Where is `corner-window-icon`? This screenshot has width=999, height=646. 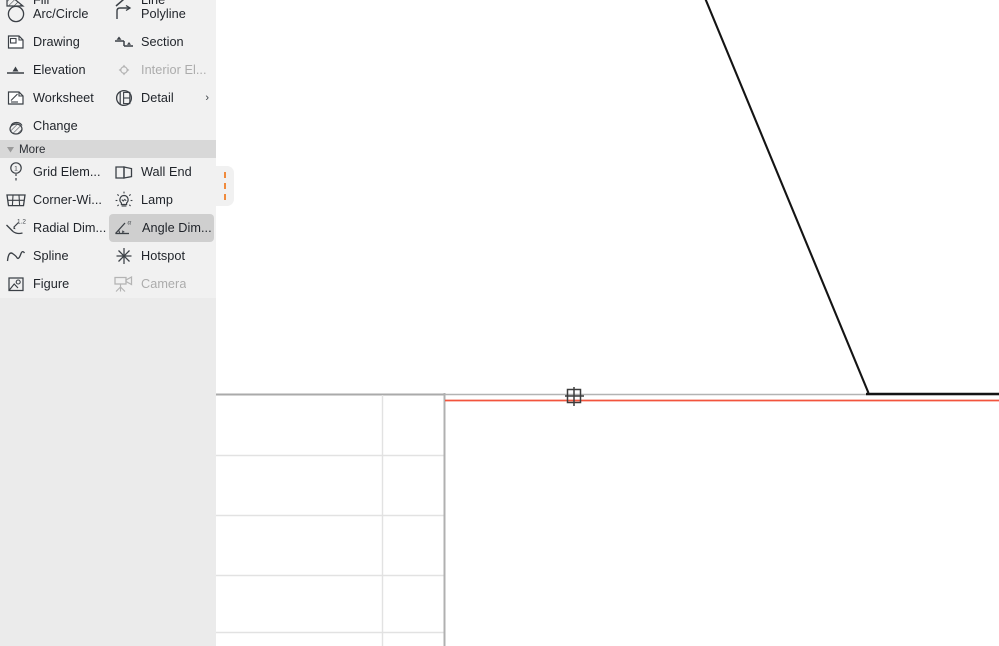
corner-window-icon is located at coordinates (16, 200).